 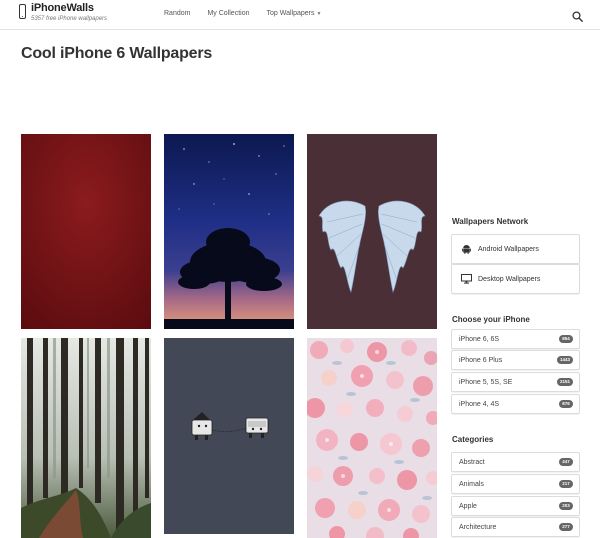 I want to click on main-nav: Random My Collection Top Wallpapers ▼, so click(x=251, y=13).